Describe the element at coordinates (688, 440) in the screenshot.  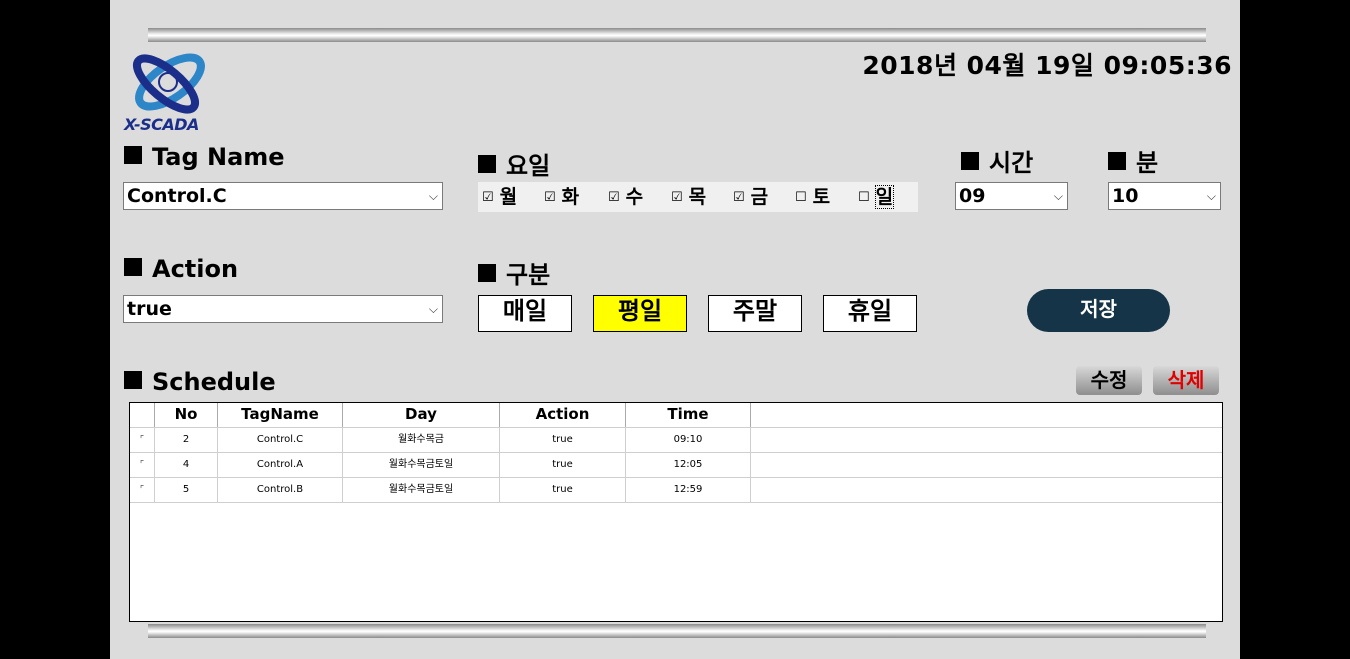
I see `table-cell-time: 09:10` at that location.